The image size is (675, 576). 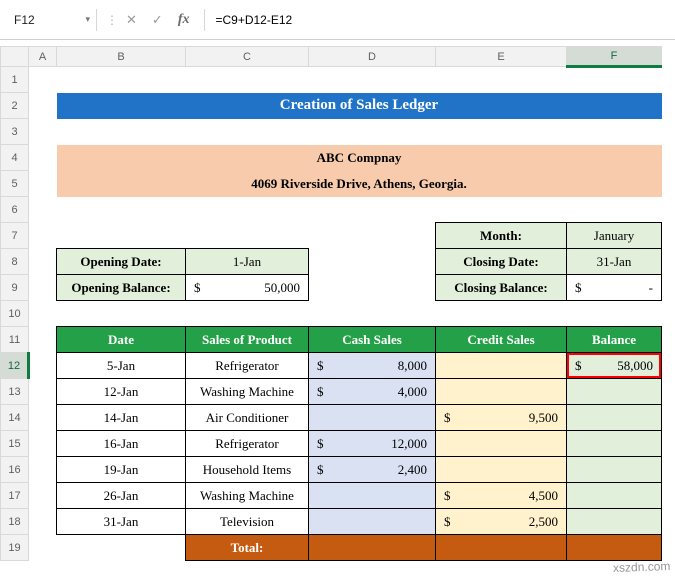 What do you see at coordinates (42, 547) in the screenshot?
I see `cell-a19` at bounding box center [42, 547].